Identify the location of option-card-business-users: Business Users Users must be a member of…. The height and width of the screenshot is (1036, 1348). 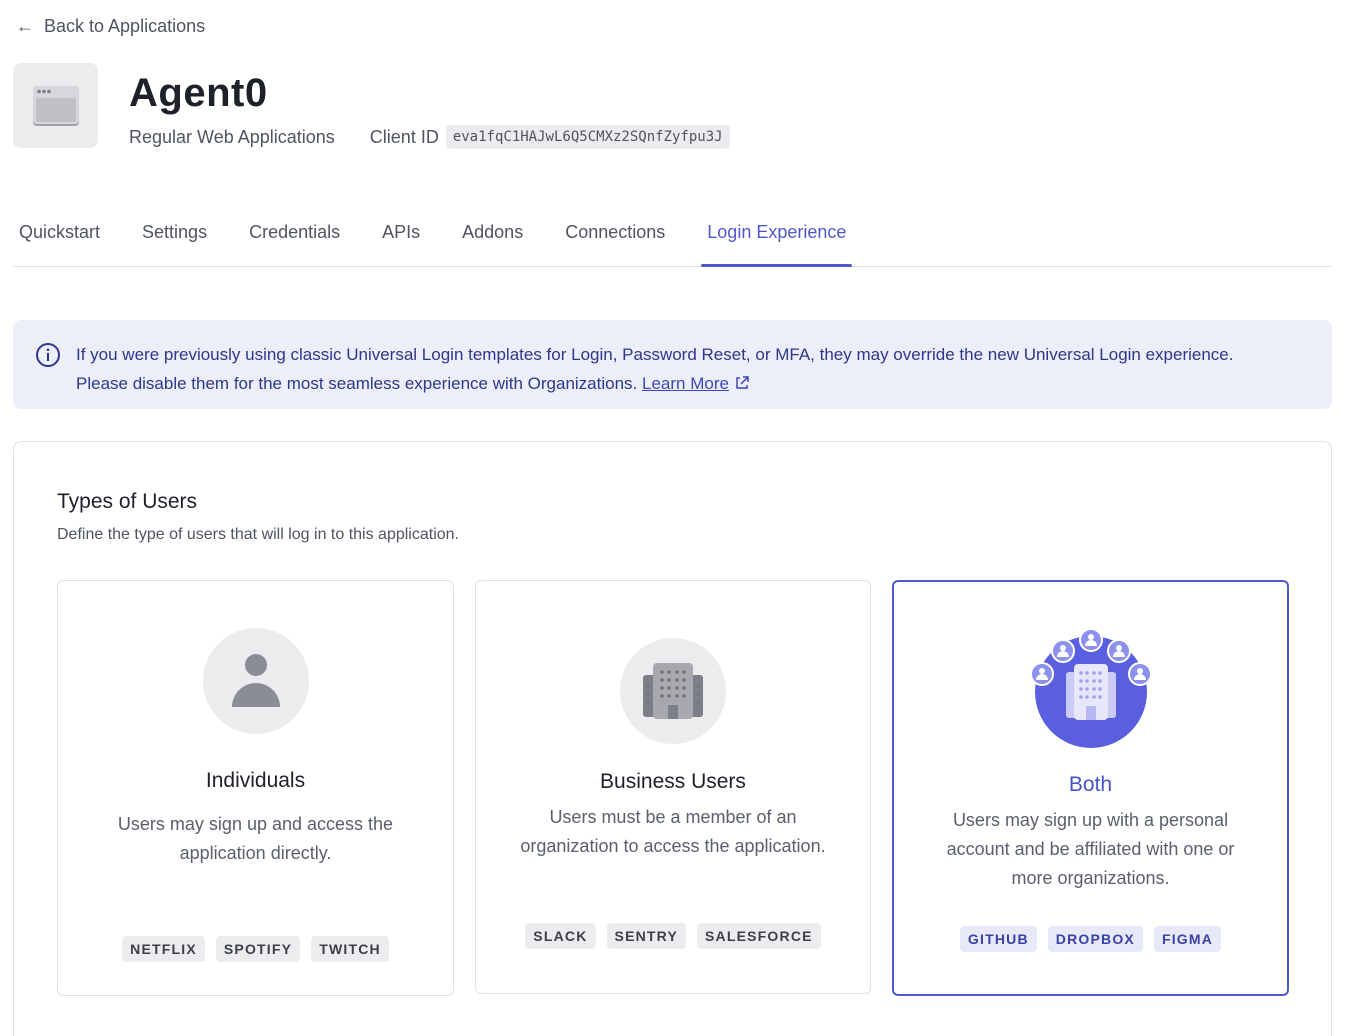
(673, 787).